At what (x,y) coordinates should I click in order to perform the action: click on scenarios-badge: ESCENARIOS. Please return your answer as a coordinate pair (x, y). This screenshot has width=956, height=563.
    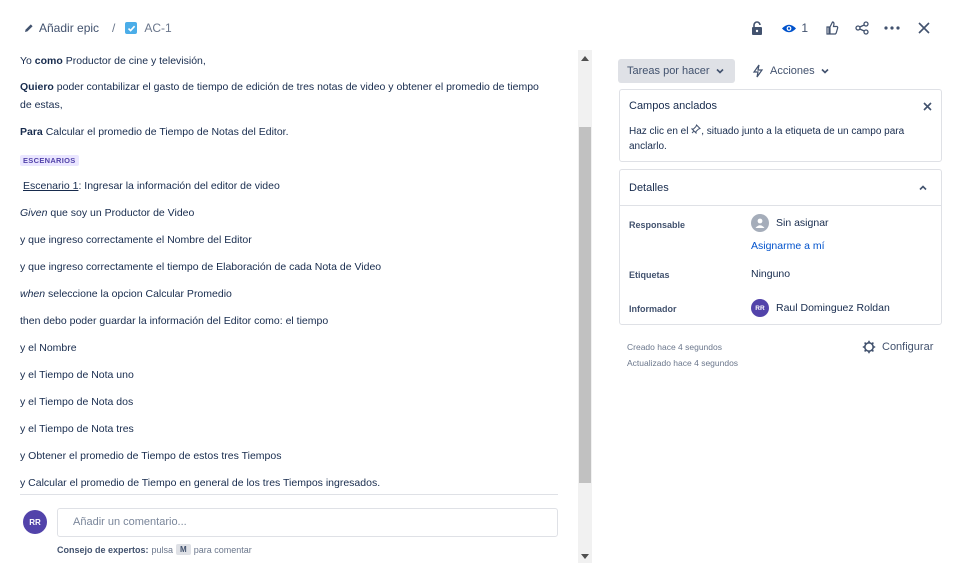
    Looking at the image, I should click on (49, 160).